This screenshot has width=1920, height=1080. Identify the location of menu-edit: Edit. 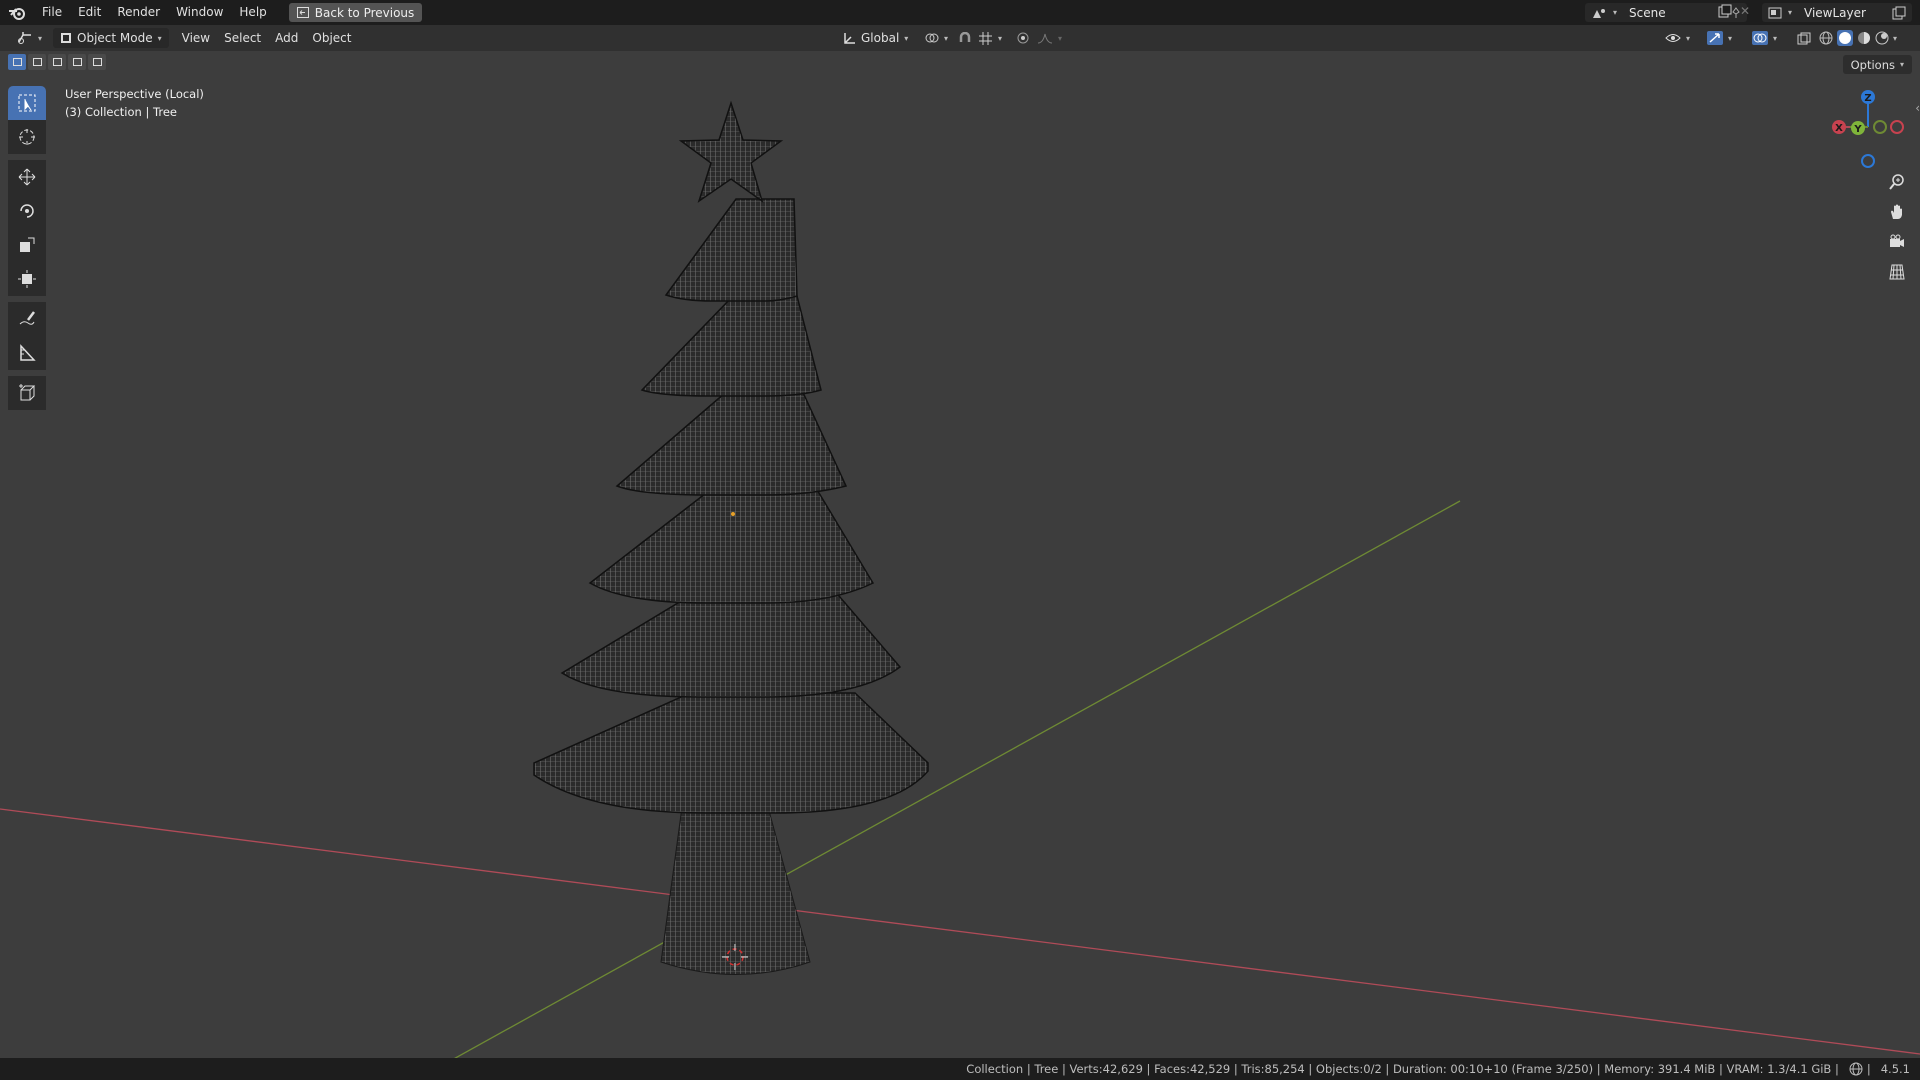
(89, 12).